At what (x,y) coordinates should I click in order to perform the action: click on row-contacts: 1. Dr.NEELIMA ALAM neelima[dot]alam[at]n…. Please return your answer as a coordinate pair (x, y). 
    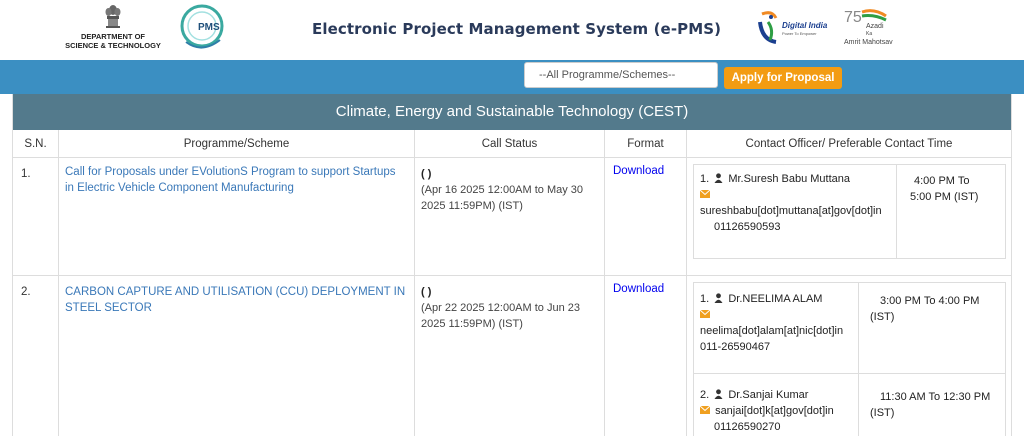
    Looking at the image, I should click on (849, 356).